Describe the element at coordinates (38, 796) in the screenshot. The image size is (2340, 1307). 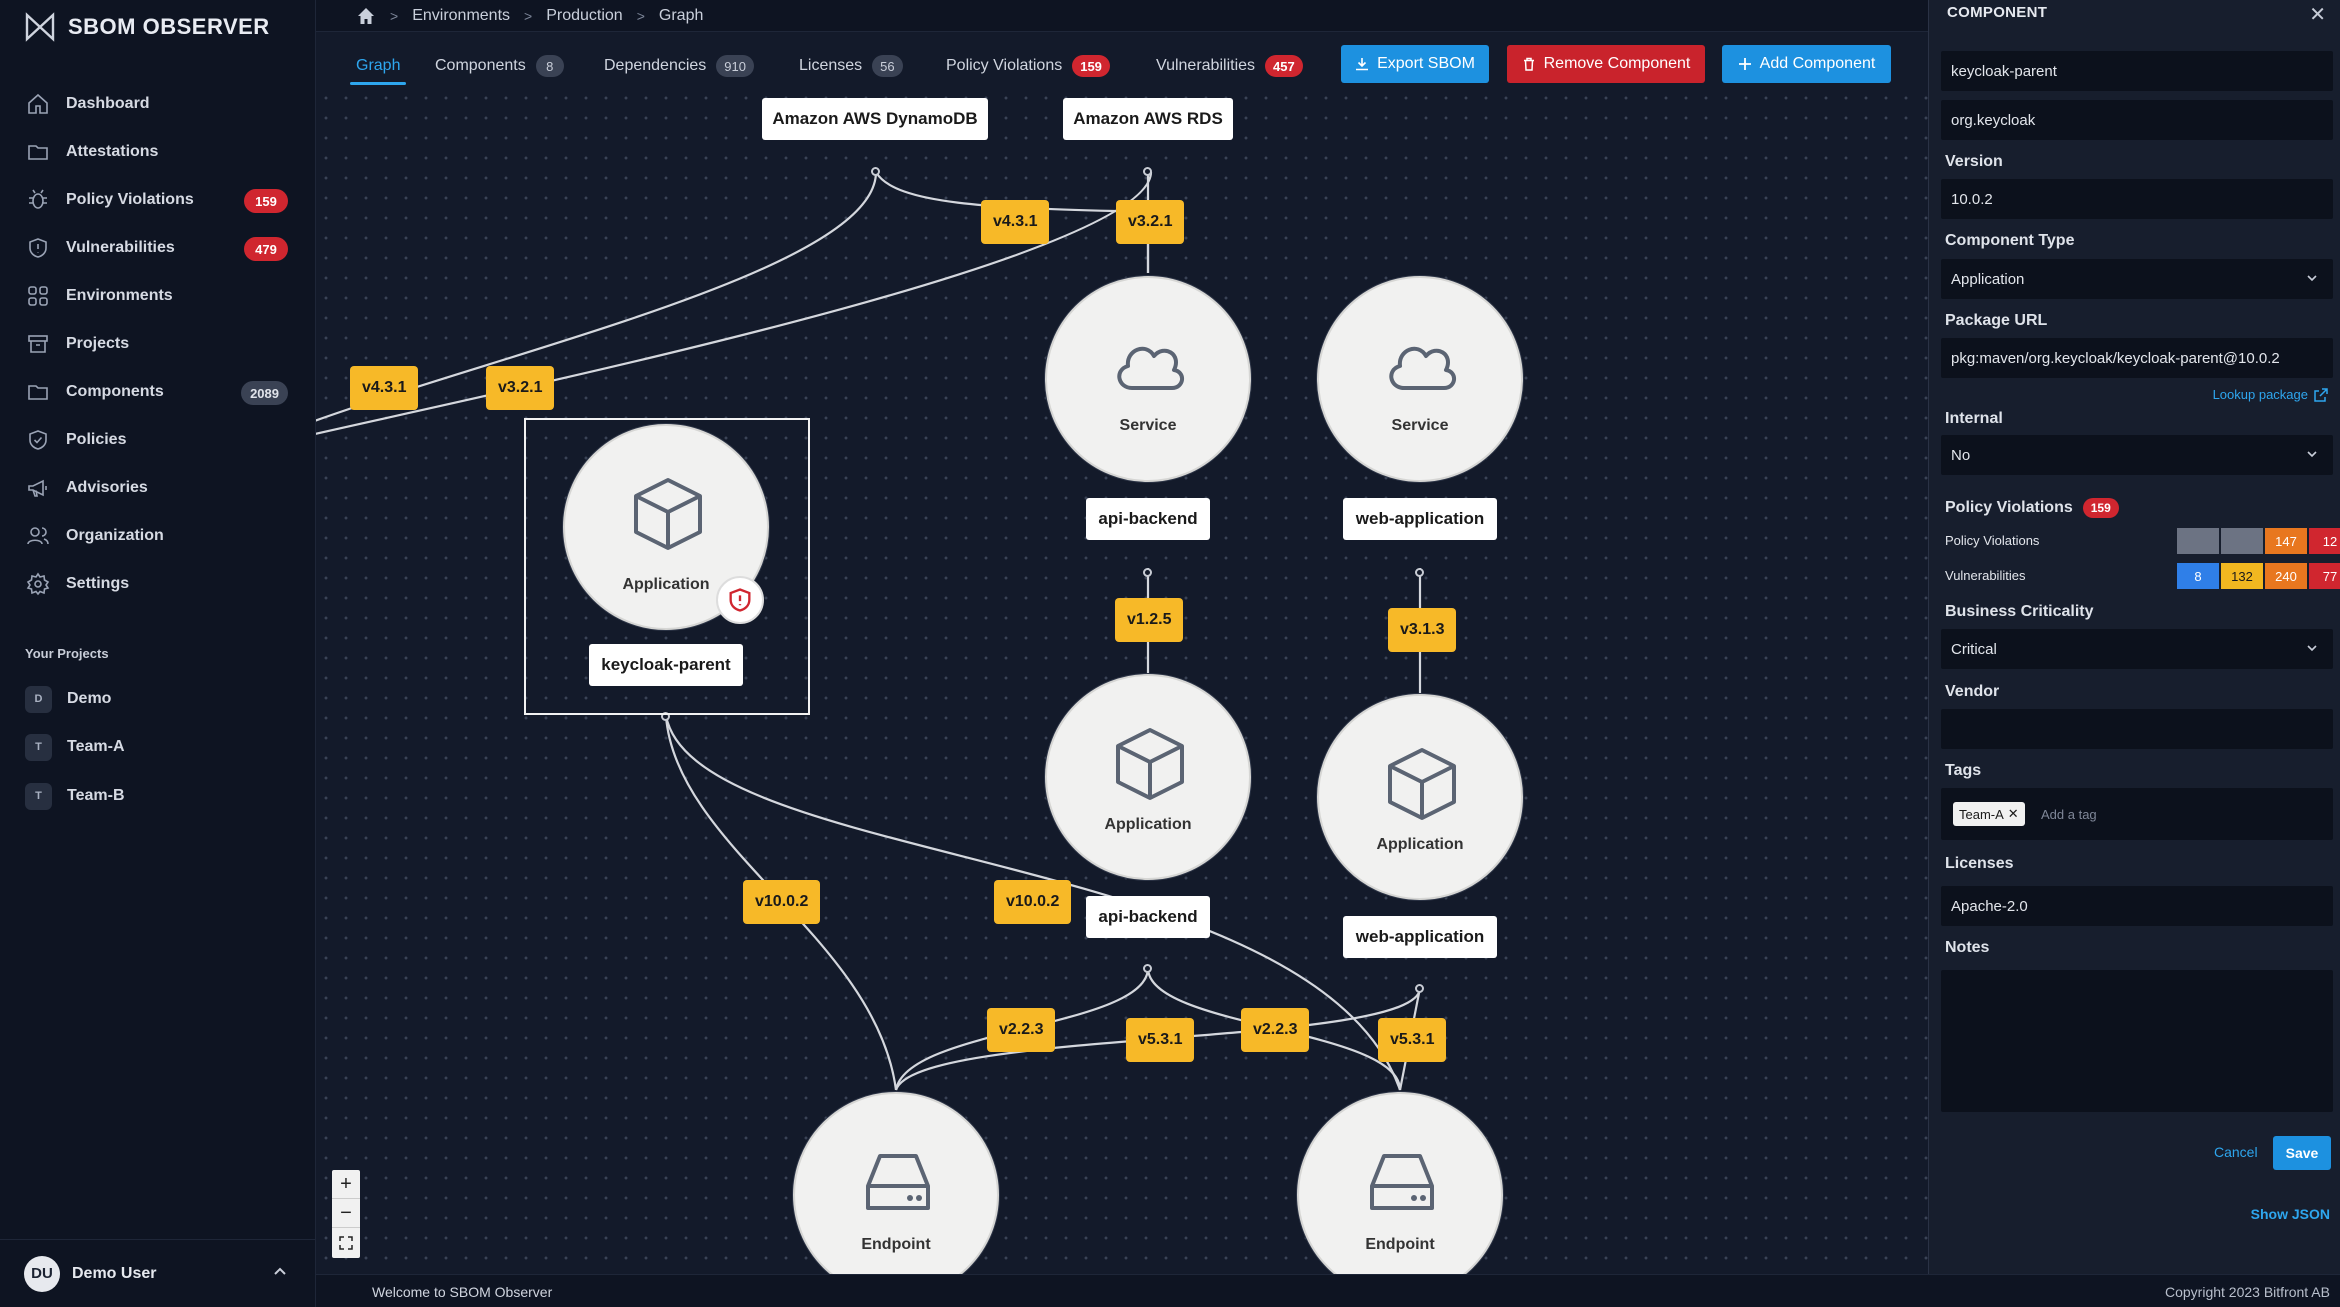
I see `project-avatar: T` at that location.